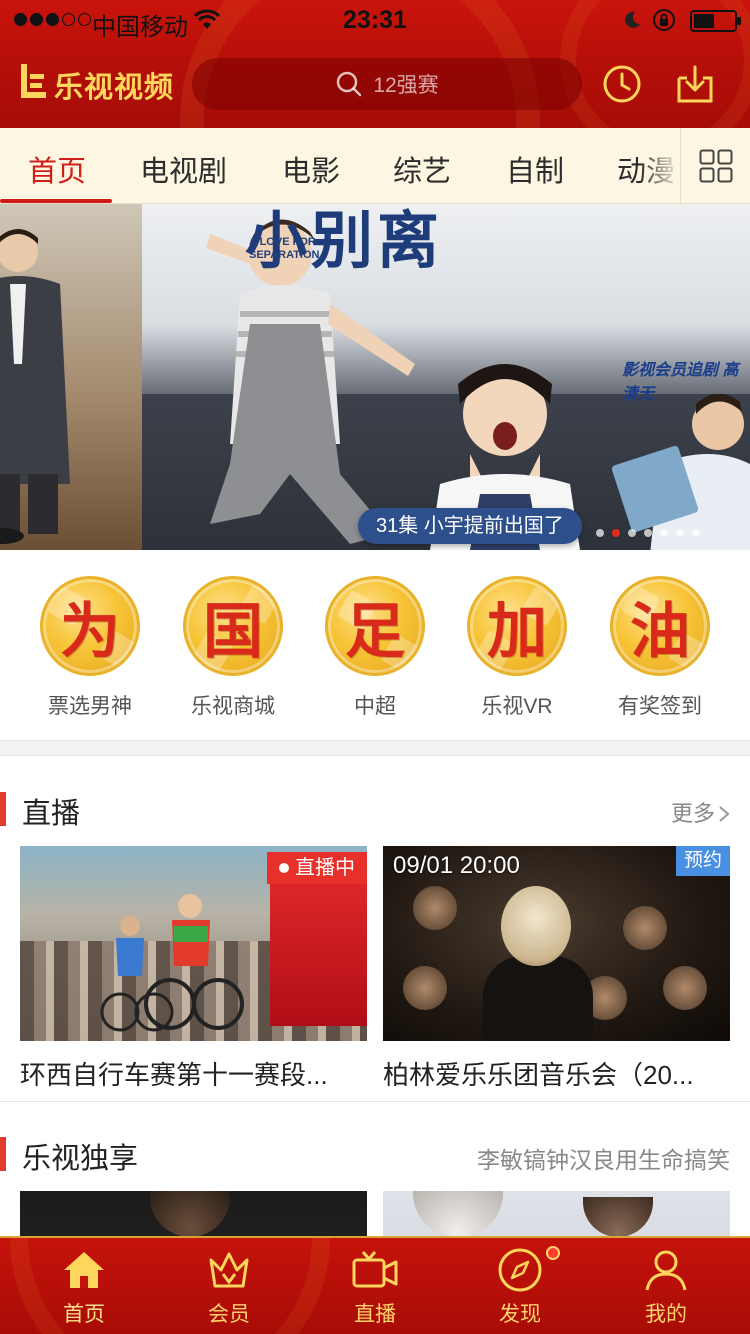  Describe the element at coordinates (553, 1253) in the screenshot. I see `notification-dot` at that location.